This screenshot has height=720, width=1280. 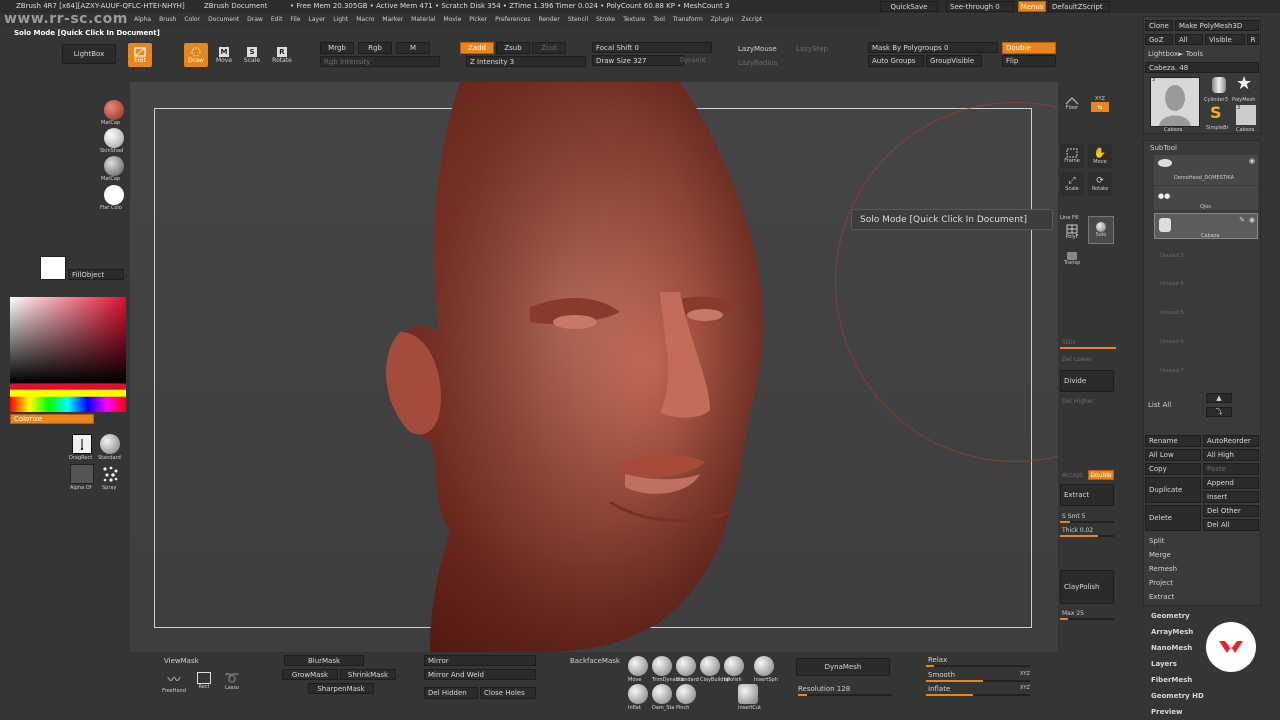 What do you see at coordinates (53, 268) in the screenshot?
I see `main-color-swatch` at bounding box center [53, 268].